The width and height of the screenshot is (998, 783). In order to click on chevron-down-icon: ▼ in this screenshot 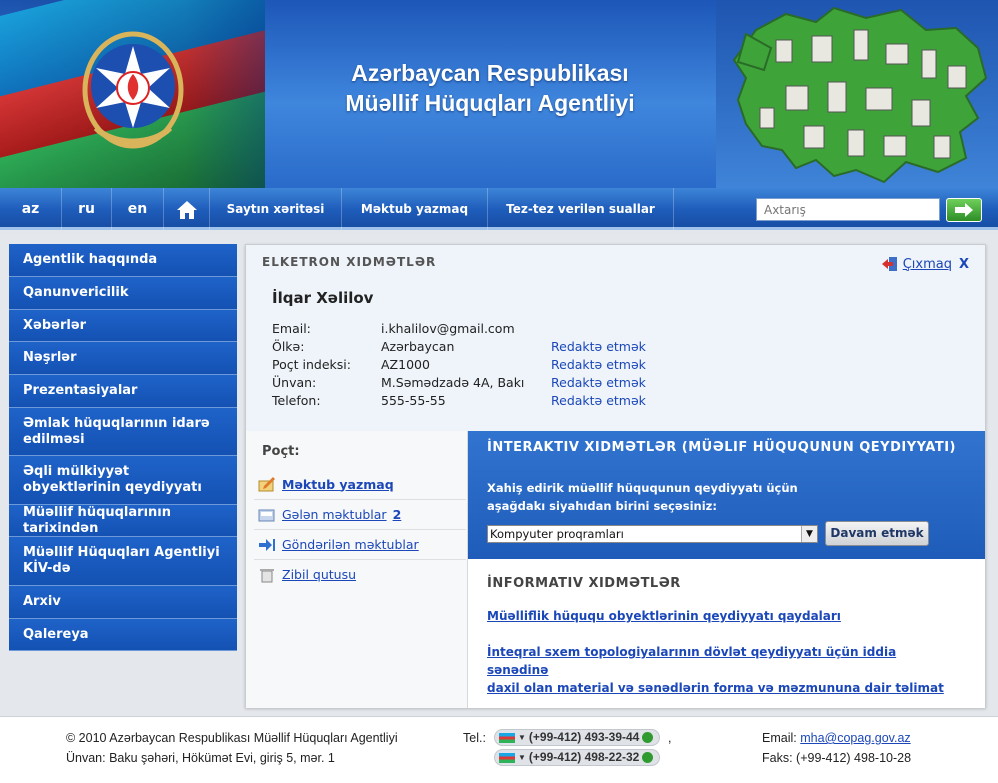, I will do `click(809, 534)`.